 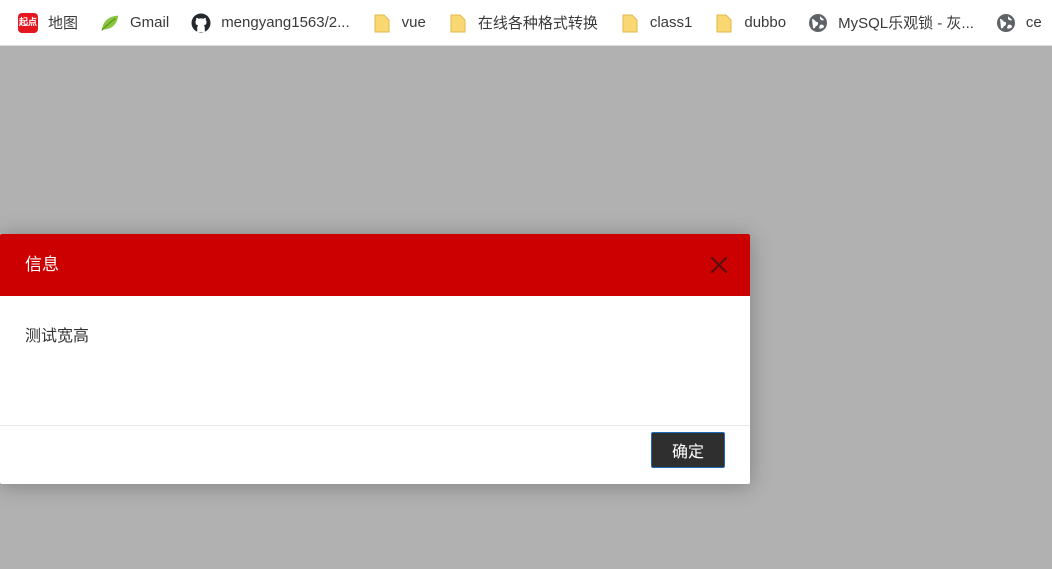 What do you see at coordinates (42, 265) in the screenshot?
I see `dialog-title: 信息` at bounding box center [42, 265].